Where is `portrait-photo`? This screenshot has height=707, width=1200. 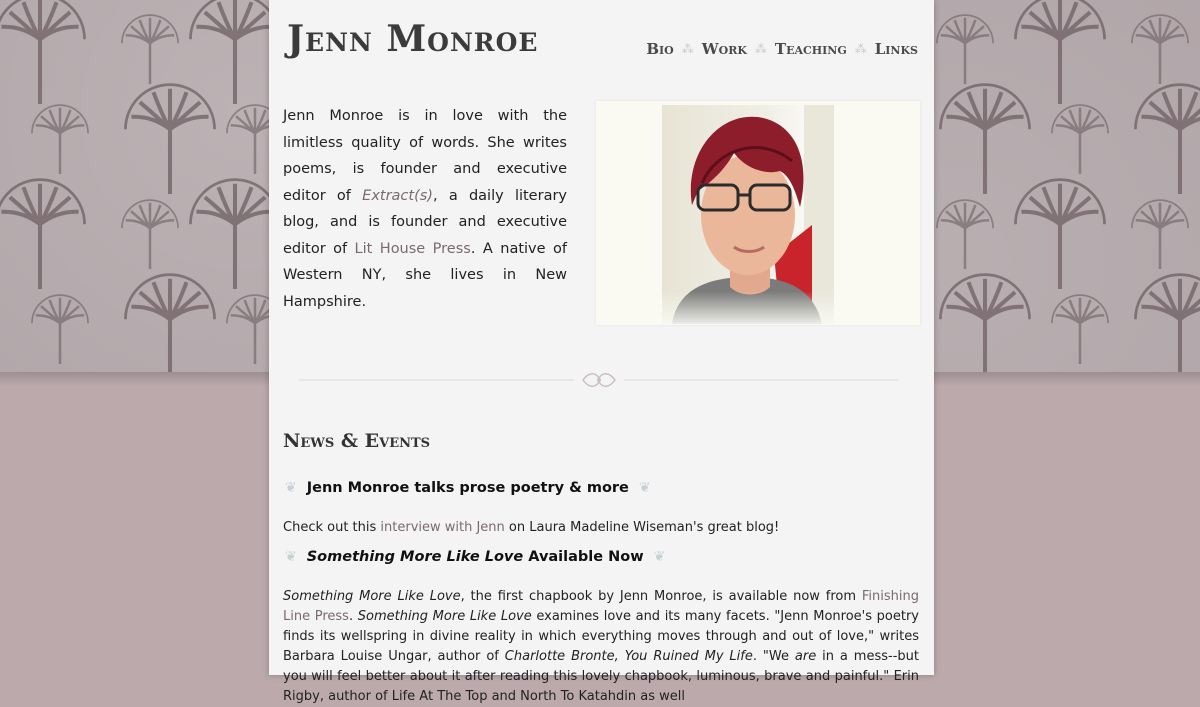 portrait-photo is located at coordinates (748, 214).